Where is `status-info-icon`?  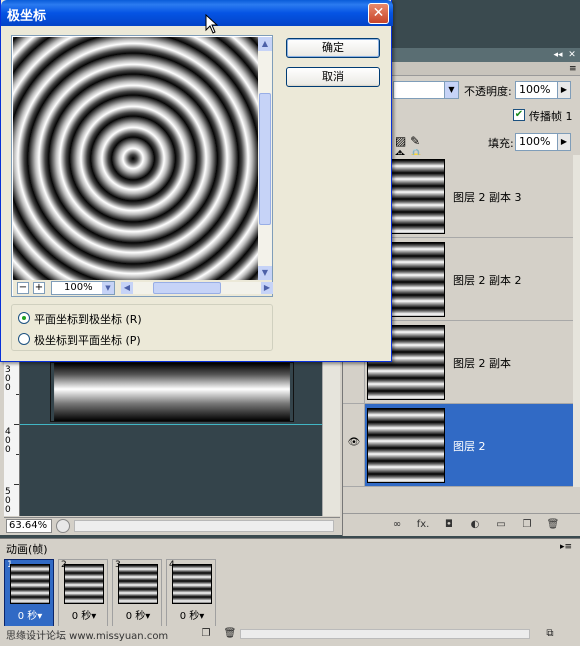 status-info-icon is located at coordinates (63, 526).